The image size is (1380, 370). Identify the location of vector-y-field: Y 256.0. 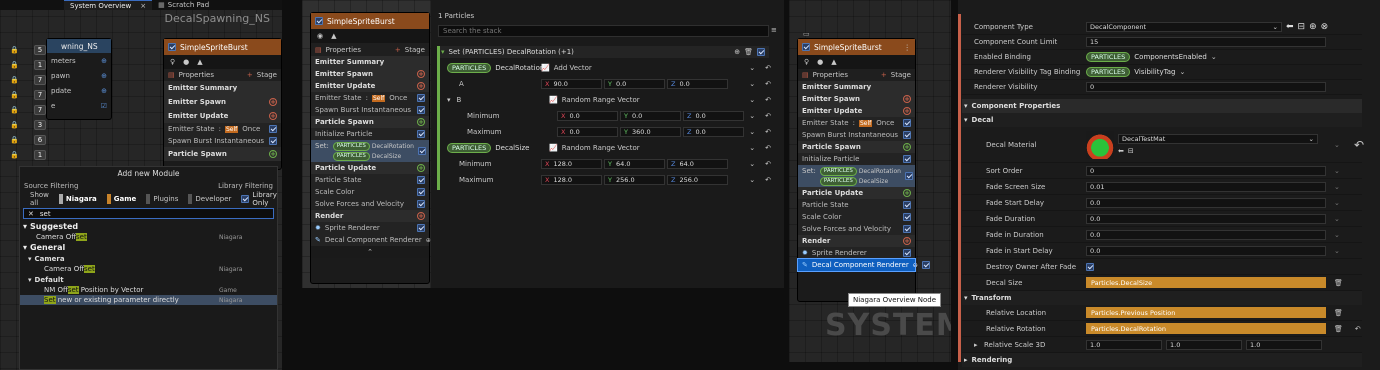
(634, 179).